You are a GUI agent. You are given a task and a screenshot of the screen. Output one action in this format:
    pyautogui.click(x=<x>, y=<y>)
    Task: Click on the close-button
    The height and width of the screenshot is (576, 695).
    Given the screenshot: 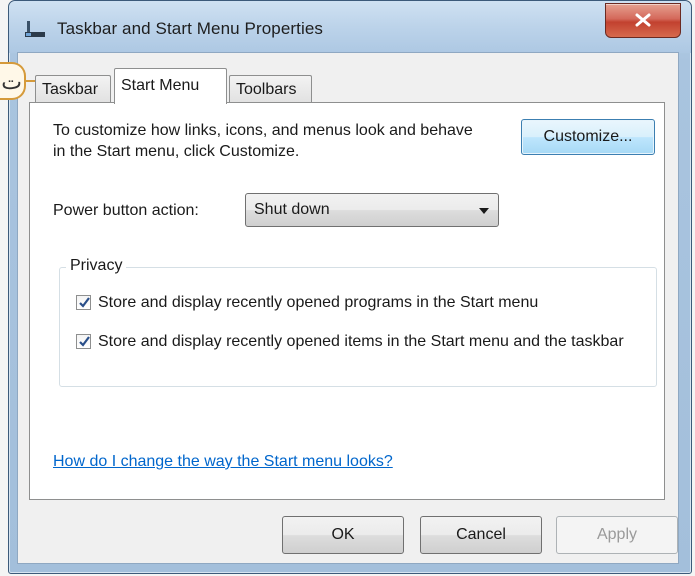 What is the action you would take?
    pyautogui.click(x=643, y=20)
    